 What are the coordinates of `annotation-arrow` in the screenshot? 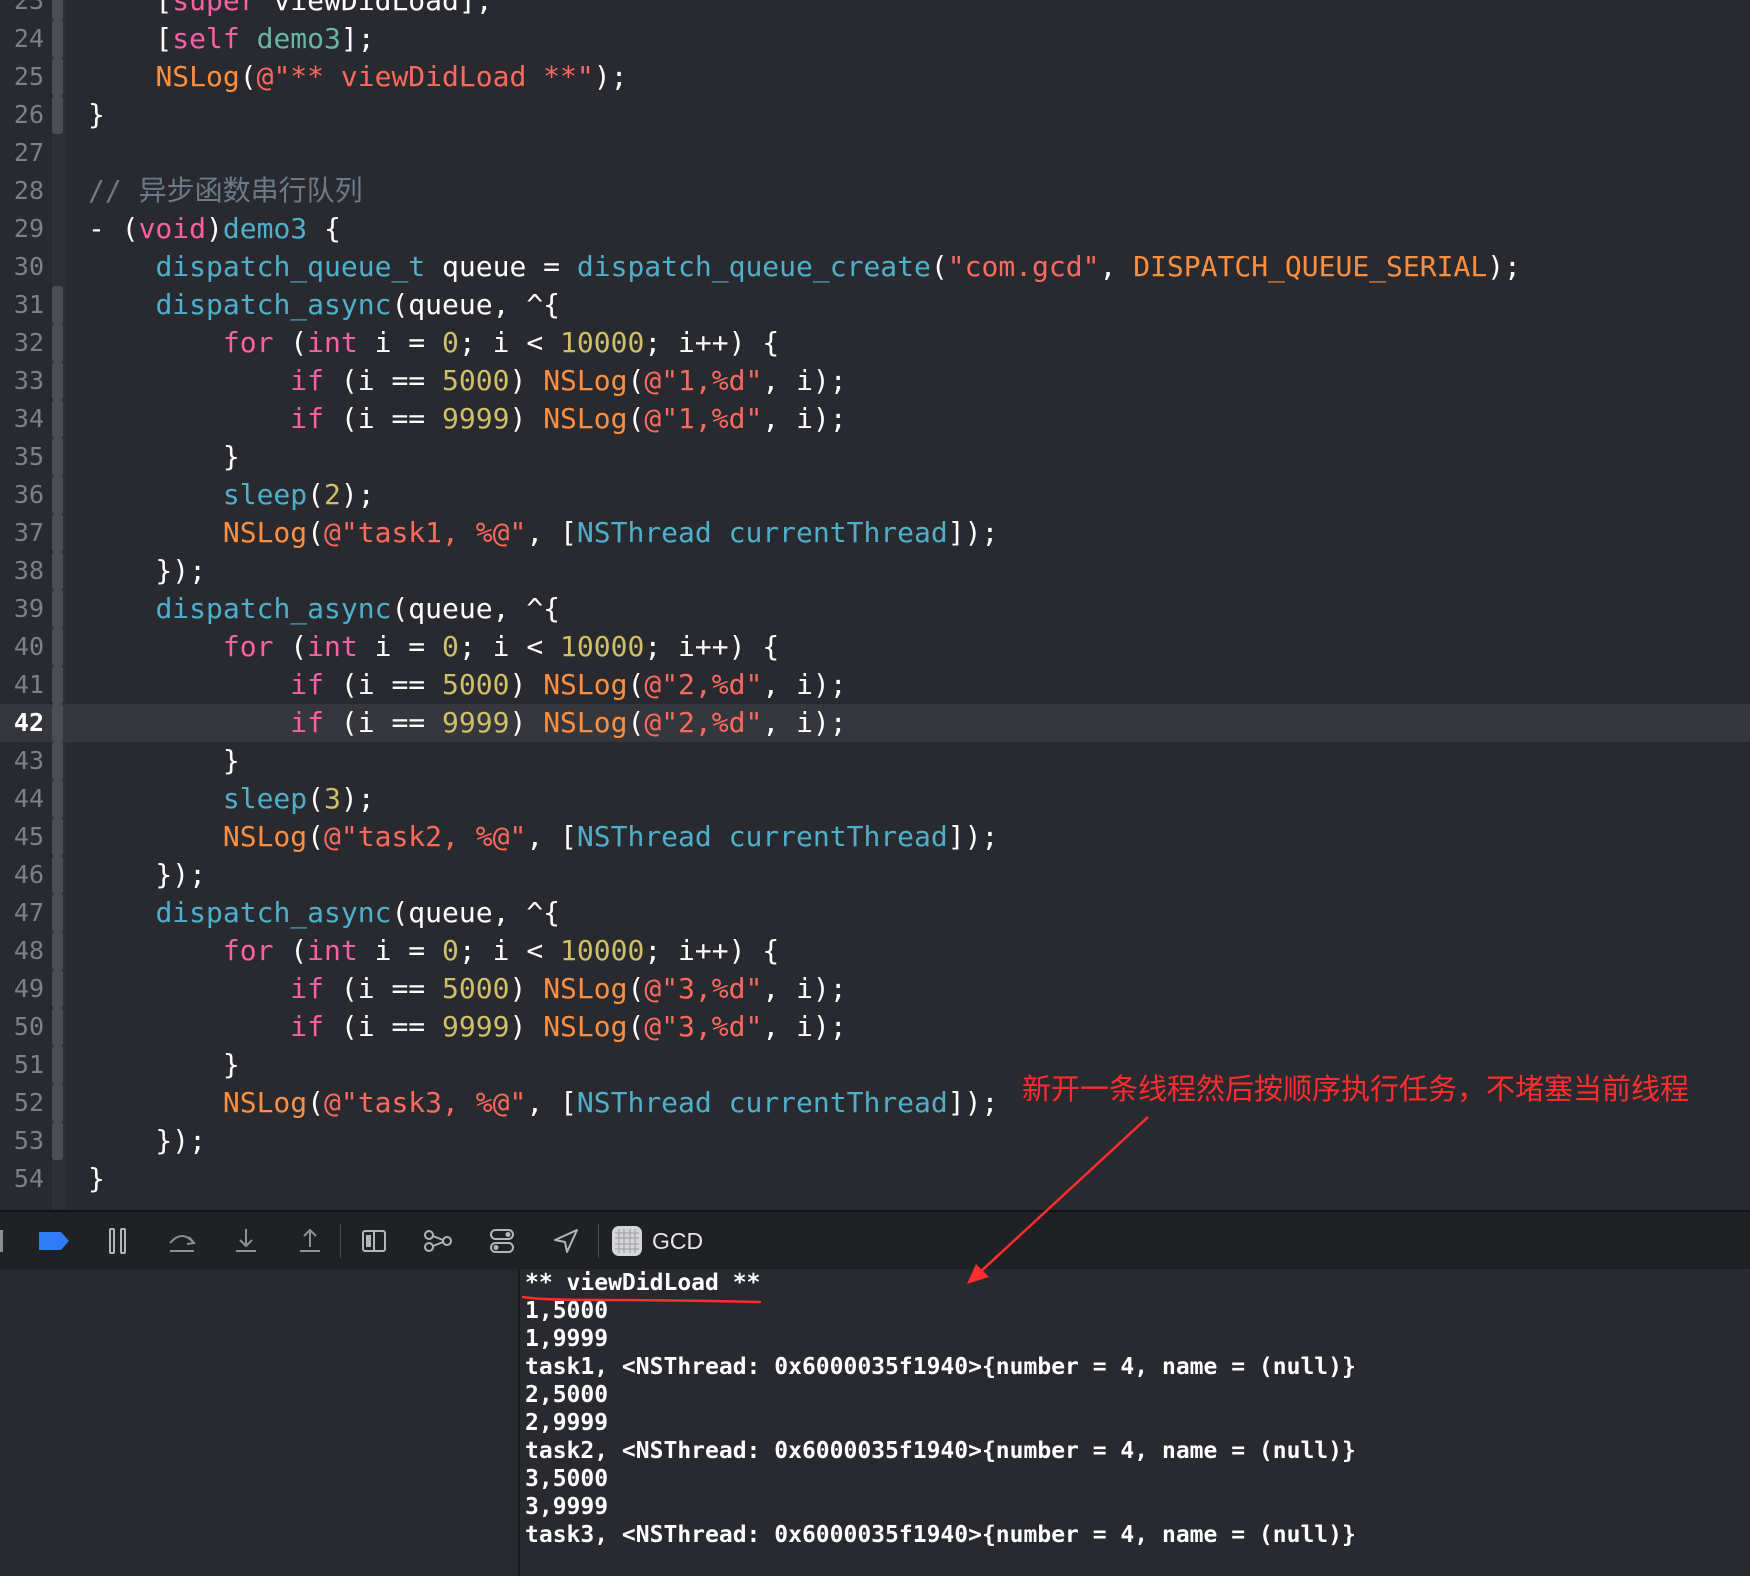 It's located at (1063, 1195).